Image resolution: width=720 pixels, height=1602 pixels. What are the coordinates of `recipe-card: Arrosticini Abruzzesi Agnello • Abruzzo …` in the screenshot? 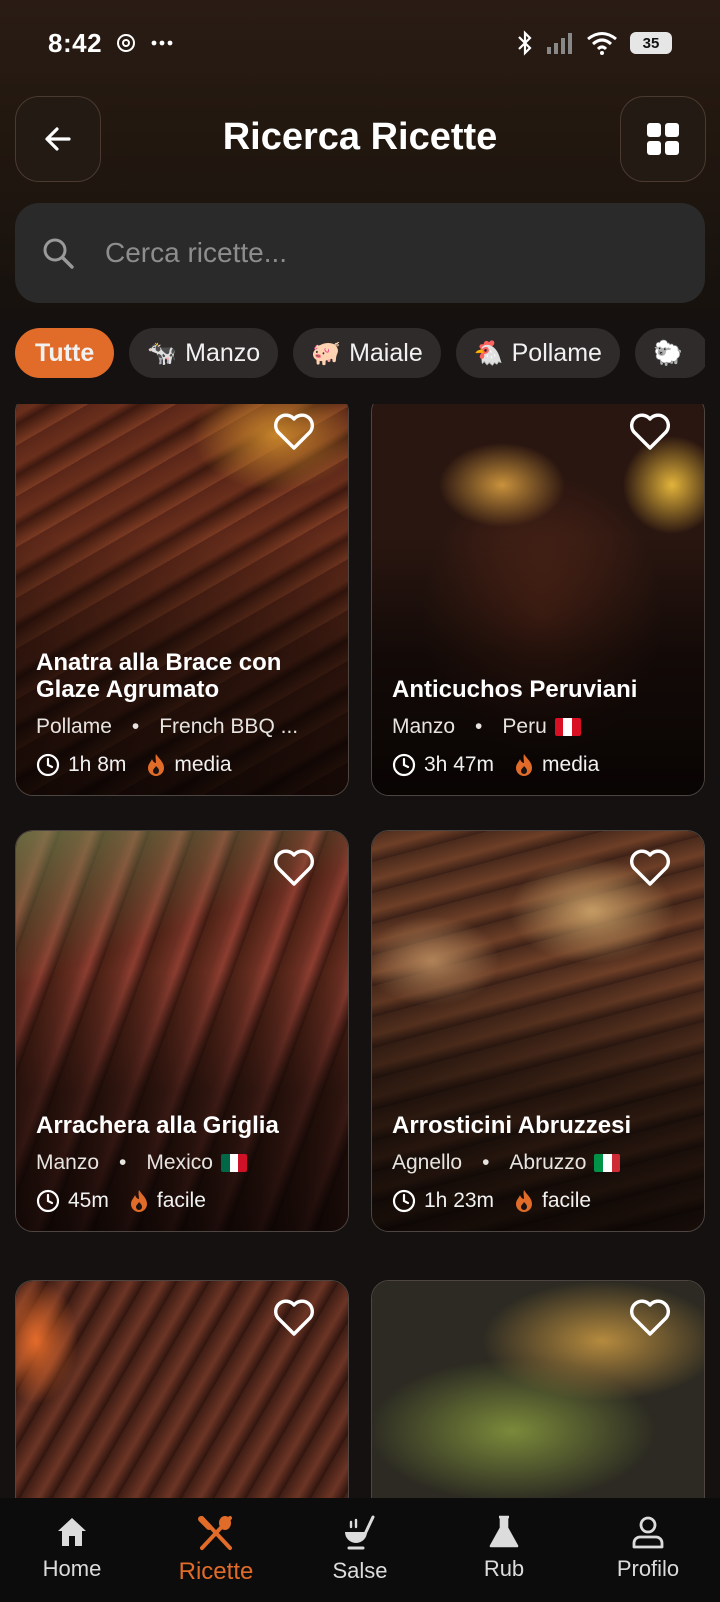 It's located at (538, 1031).